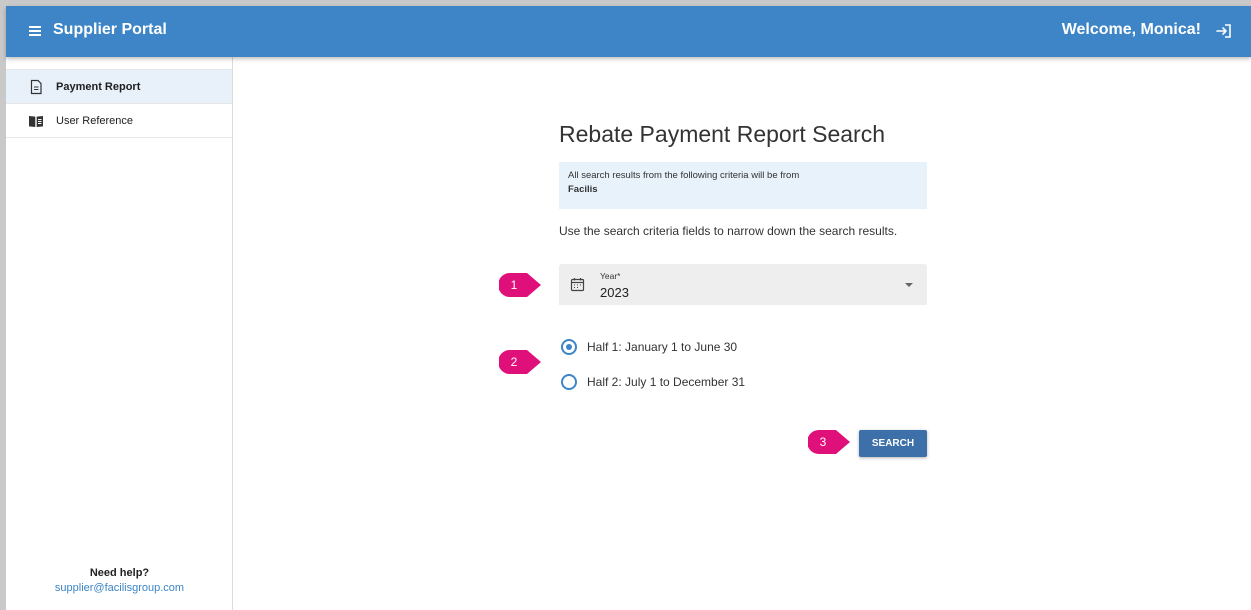 This screenshot has height=610, width=1251. What do you see at coordinates (521, 362) in the screenshot?
I see `callout-marker-2: 2` at bounding box center [521, 362].